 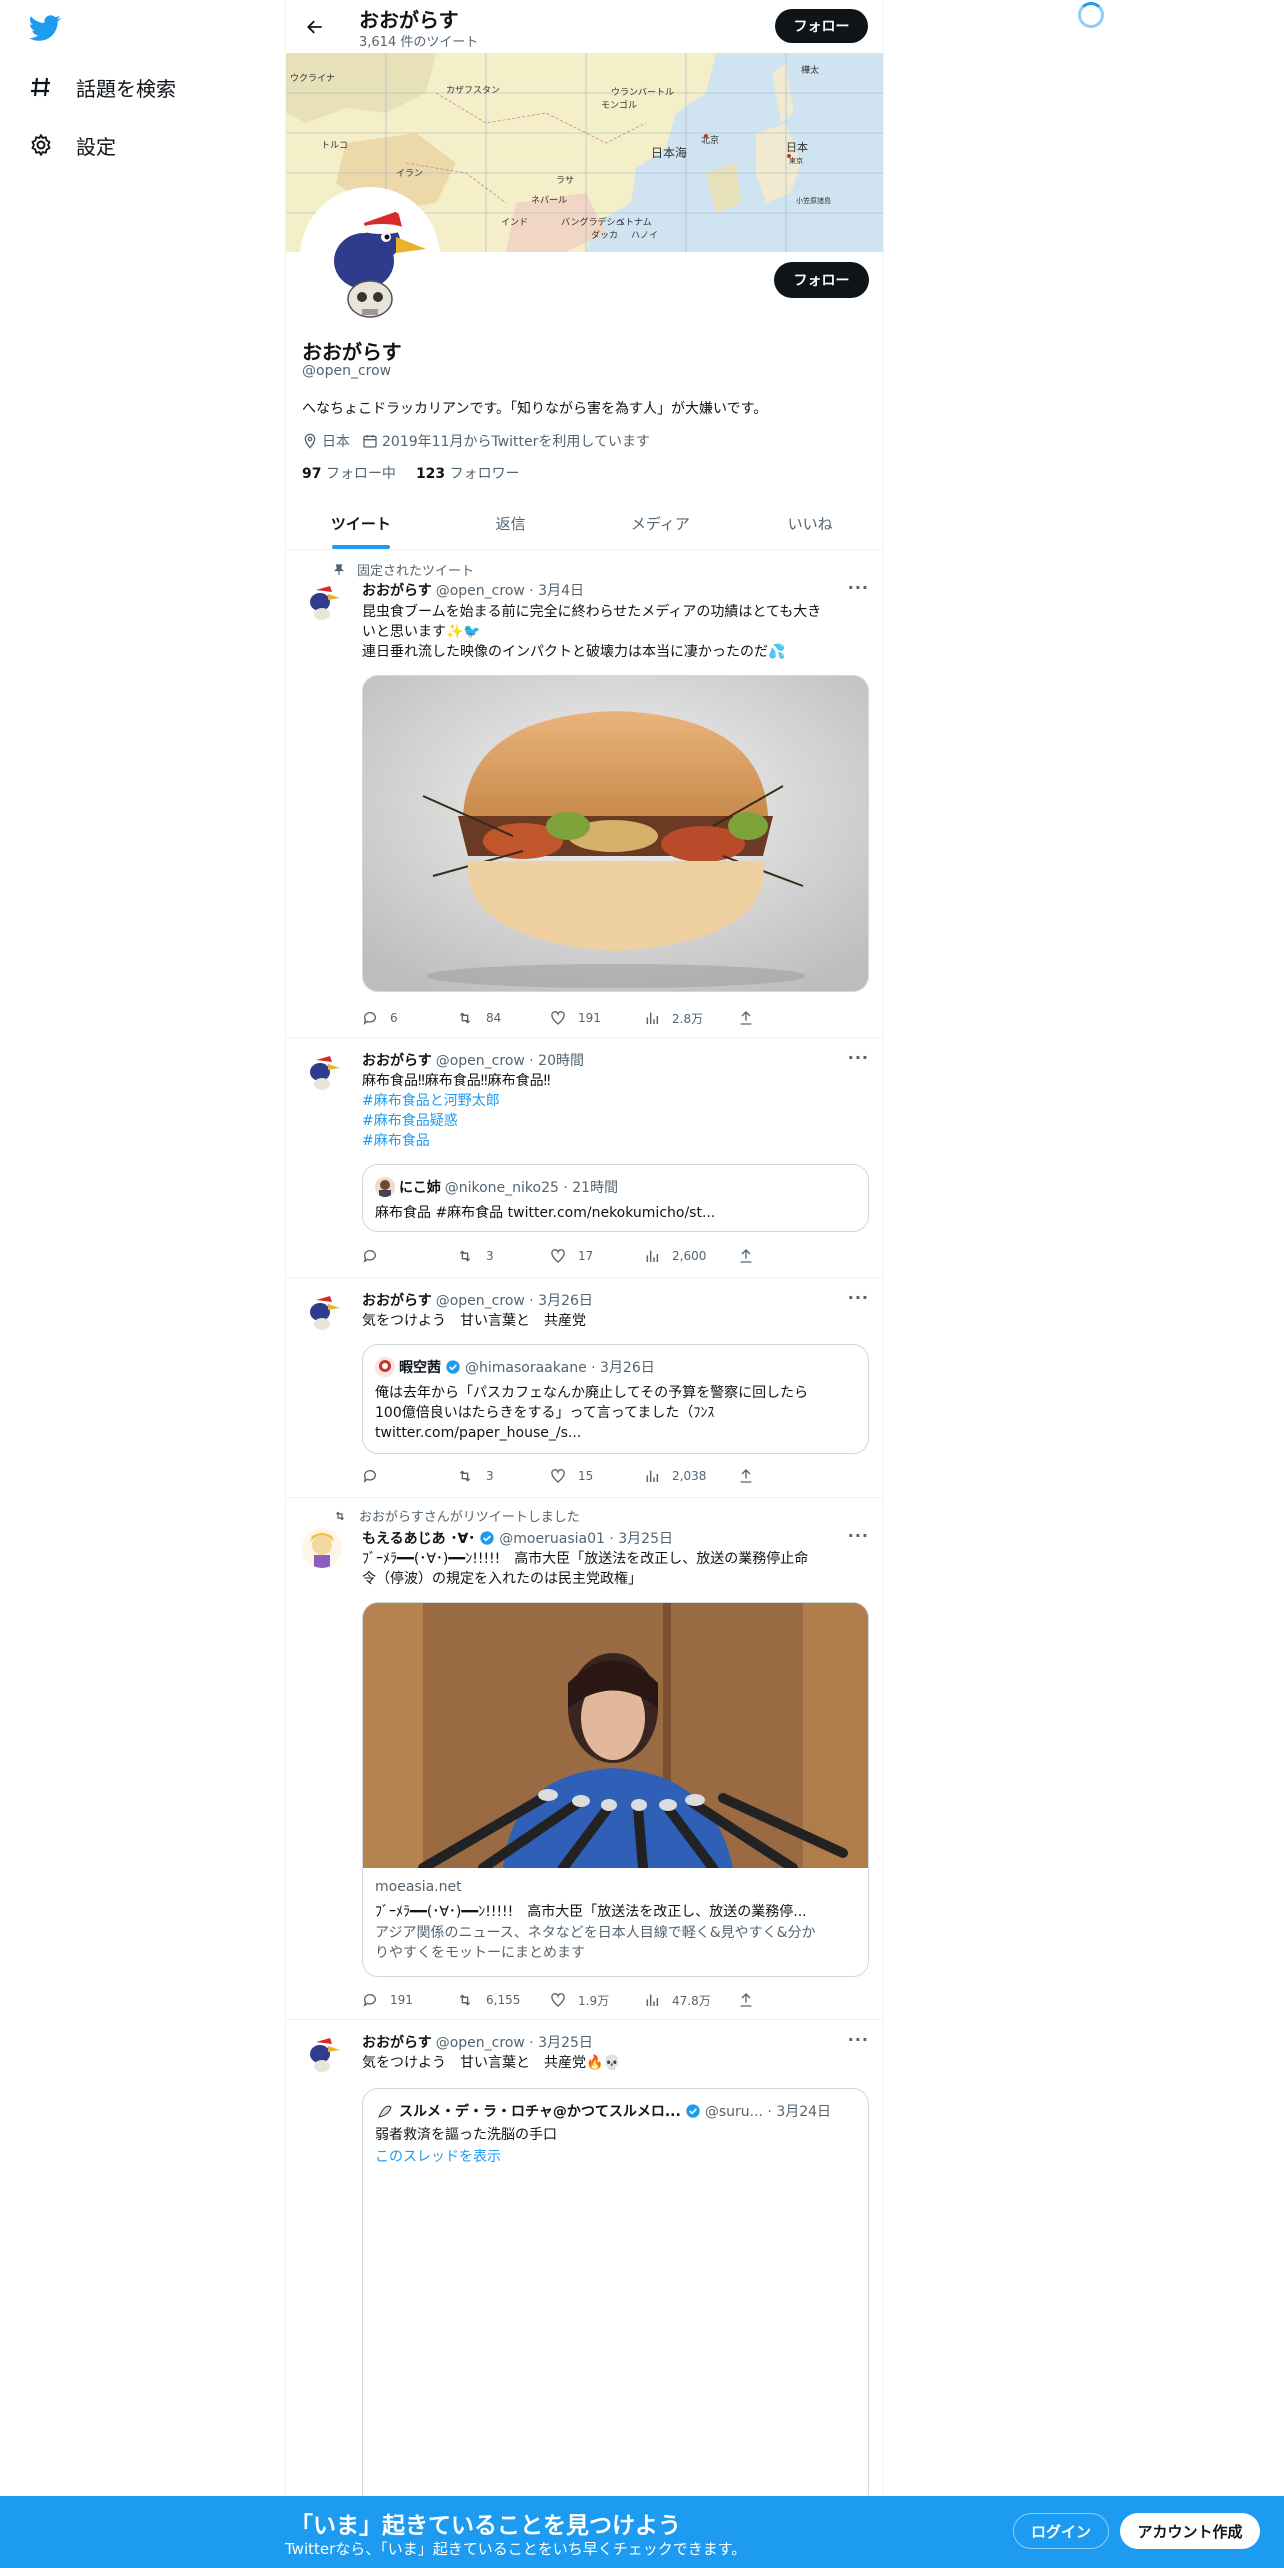 I want to click on header-follow-button: フォロー, so click(x=821, y=26).